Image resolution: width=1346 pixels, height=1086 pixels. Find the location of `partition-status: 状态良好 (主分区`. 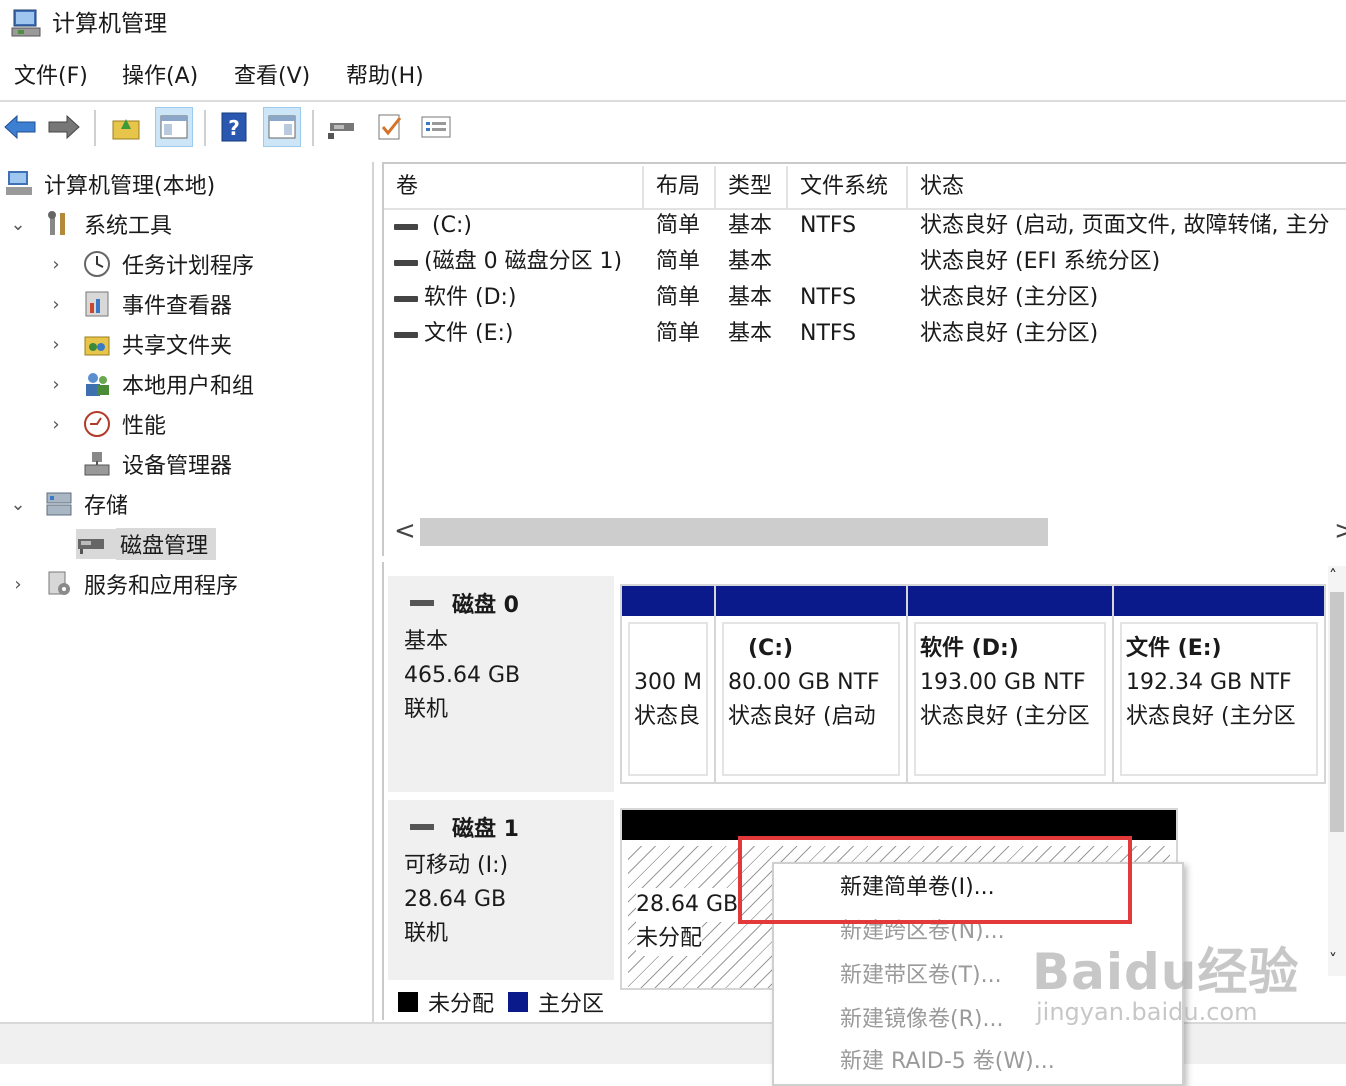

partition-status: 状态良好 (主分区 is located at coordinates (1211, 716).